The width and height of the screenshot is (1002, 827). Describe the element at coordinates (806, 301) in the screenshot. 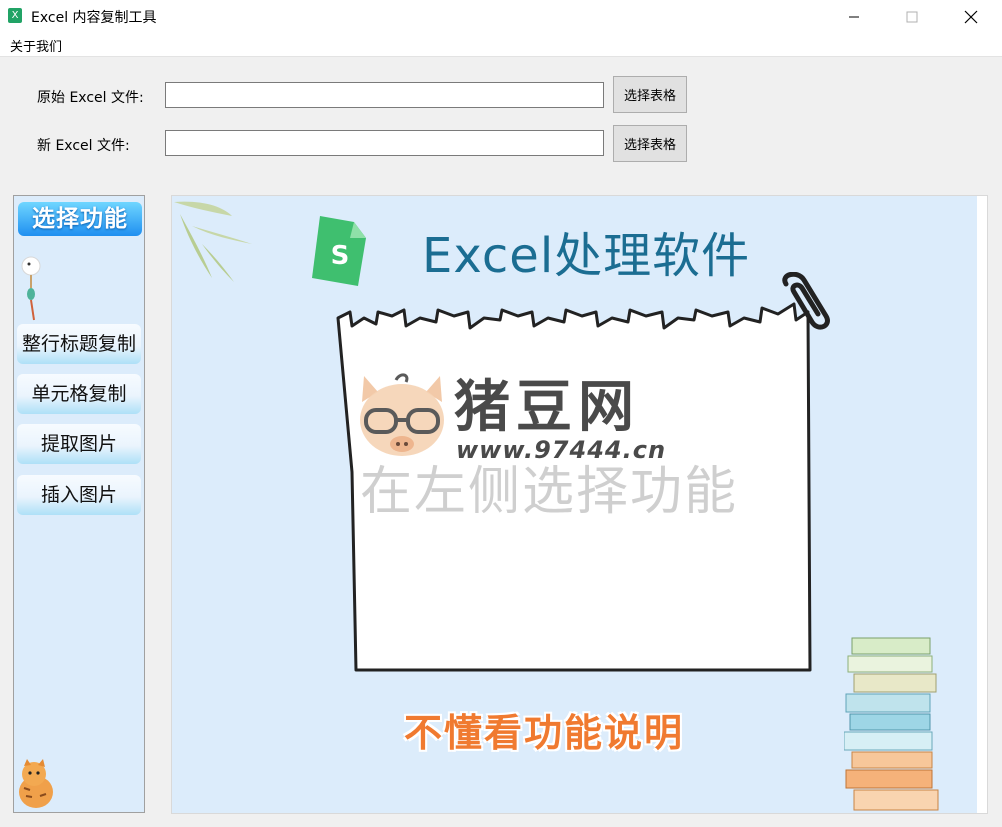

I see `paper-clip-icon` at that location.